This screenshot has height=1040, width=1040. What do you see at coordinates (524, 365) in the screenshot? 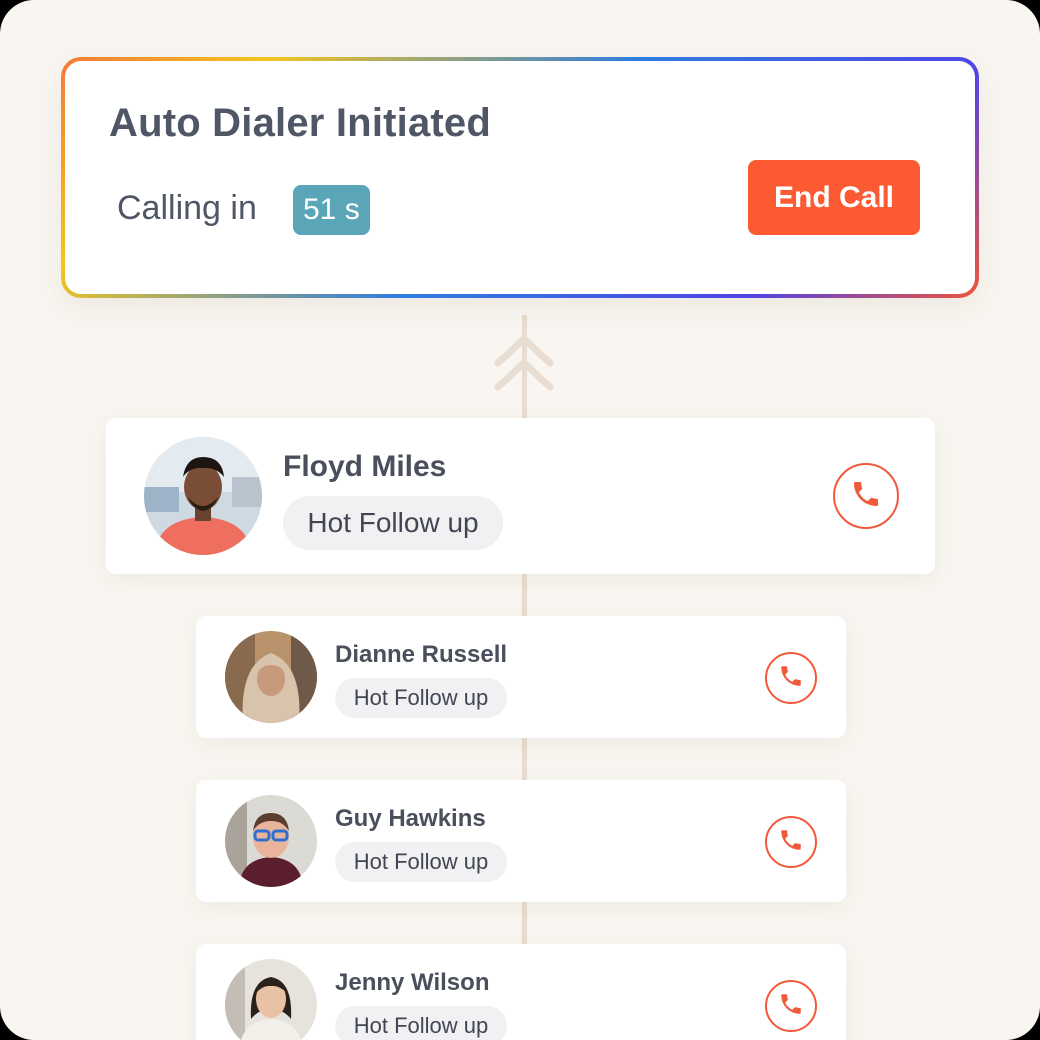
I see `up-chevron-icon` at bounding box center [524, 365].